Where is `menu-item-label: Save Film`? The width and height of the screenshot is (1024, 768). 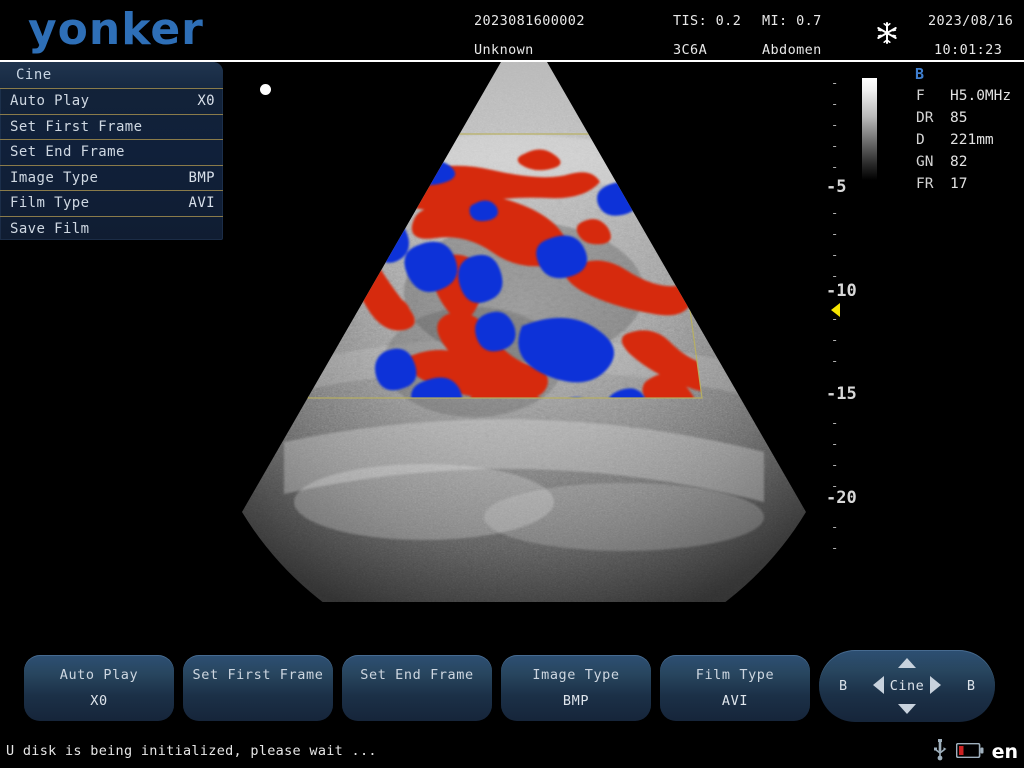
menu-item-label: Save Film is located at coordinates (50, 228).